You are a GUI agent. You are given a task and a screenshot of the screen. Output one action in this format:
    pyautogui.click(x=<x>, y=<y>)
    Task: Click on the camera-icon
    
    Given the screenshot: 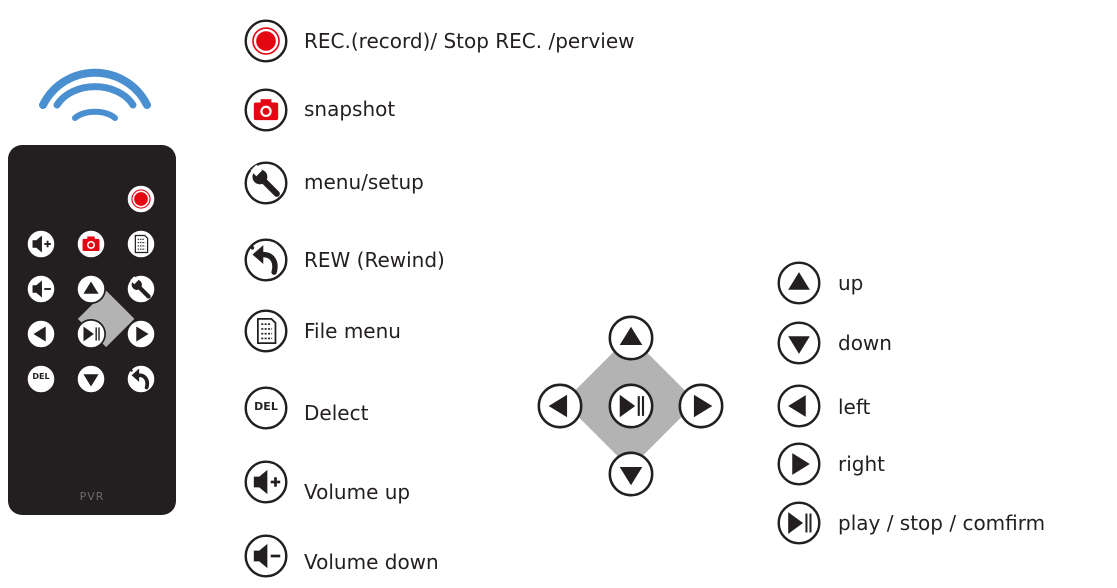 What is the action you would take?
    pyautogui.click(x=266, y=110)
    